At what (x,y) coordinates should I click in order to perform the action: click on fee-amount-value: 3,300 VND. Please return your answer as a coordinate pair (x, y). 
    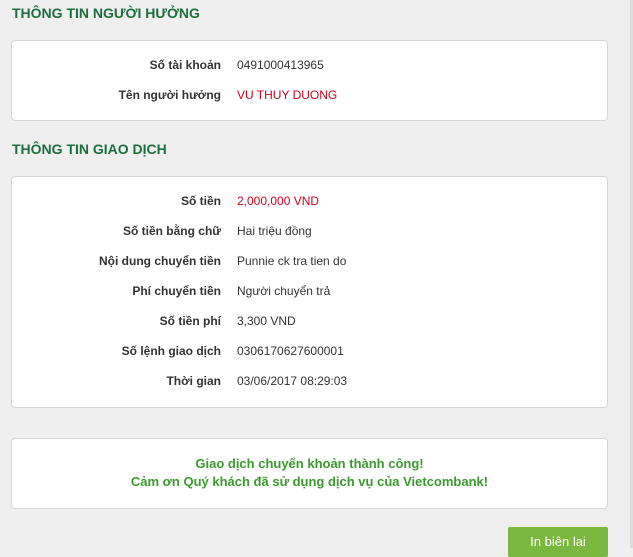
    Looking at the image, I should click on (266, 321).